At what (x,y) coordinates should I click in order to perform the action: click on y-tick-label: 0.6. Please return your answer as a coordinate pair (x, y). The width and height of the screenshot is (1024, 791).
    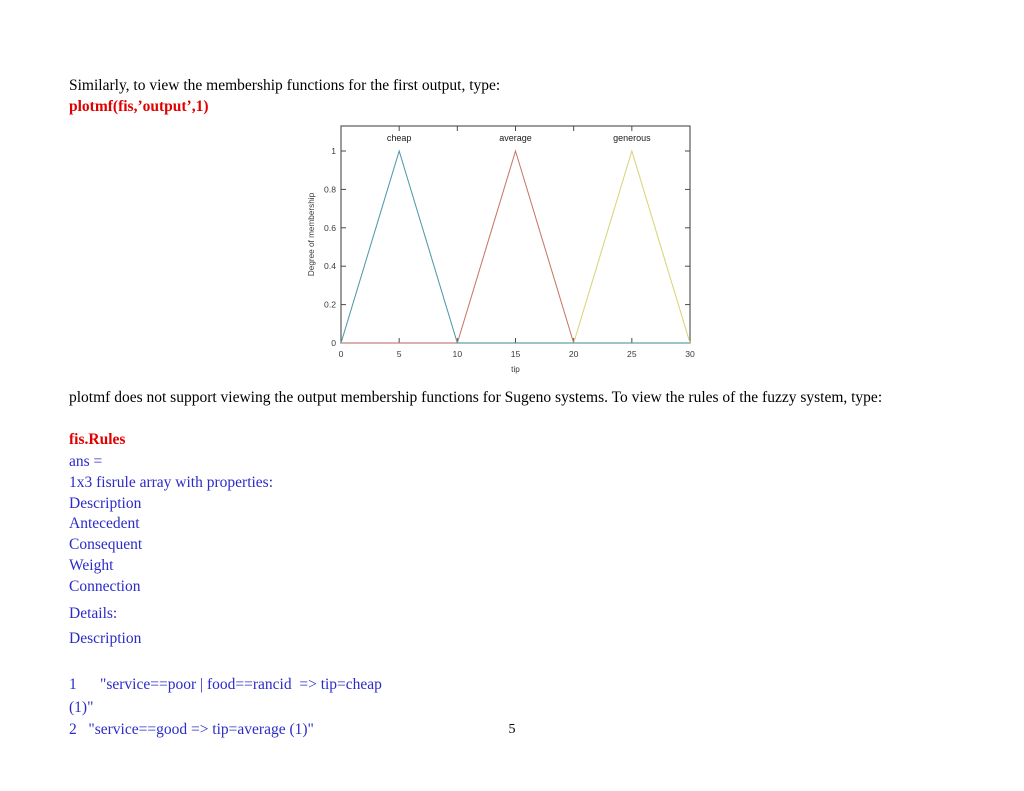
    Looking at the image, I should click on (330, 228).